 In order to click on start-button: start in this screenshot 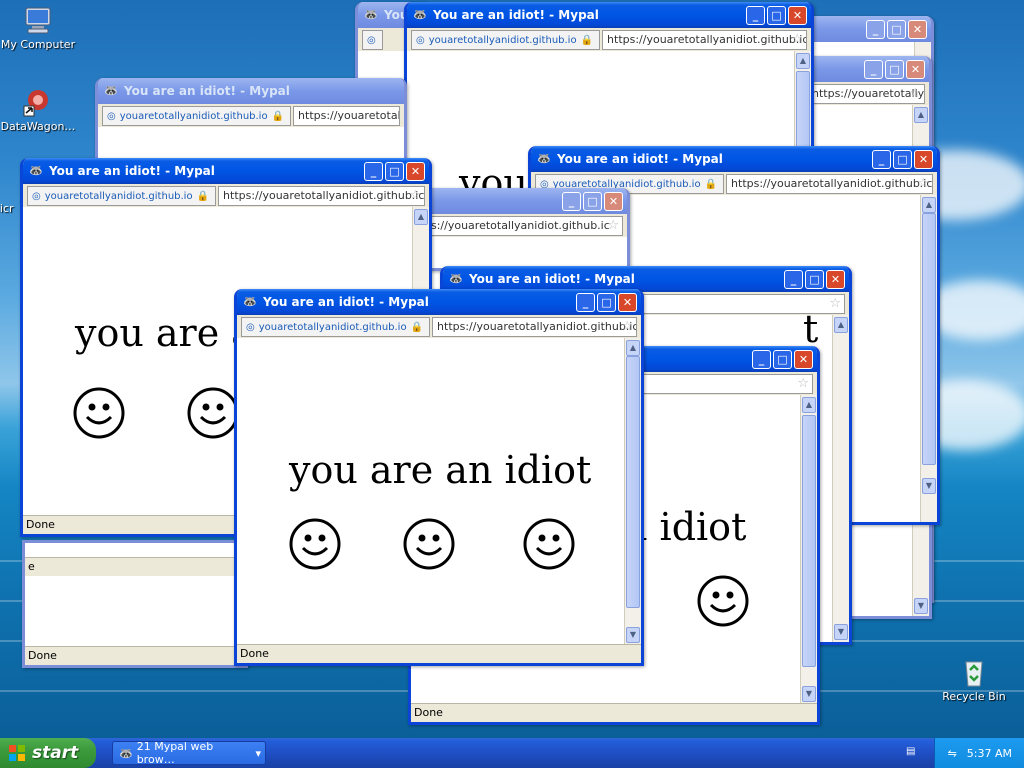, I will do `click(48, 753)`.